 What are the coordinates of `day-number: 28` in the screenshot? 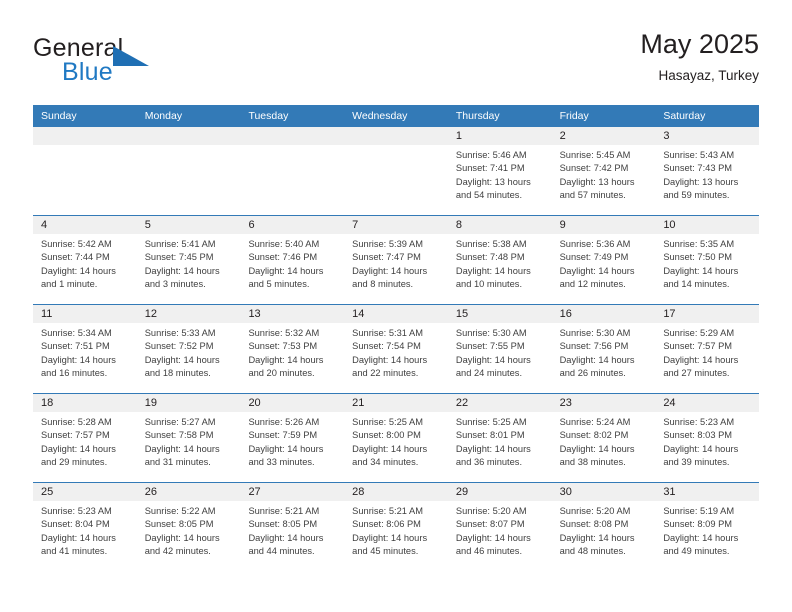 It's located at (396, 492).